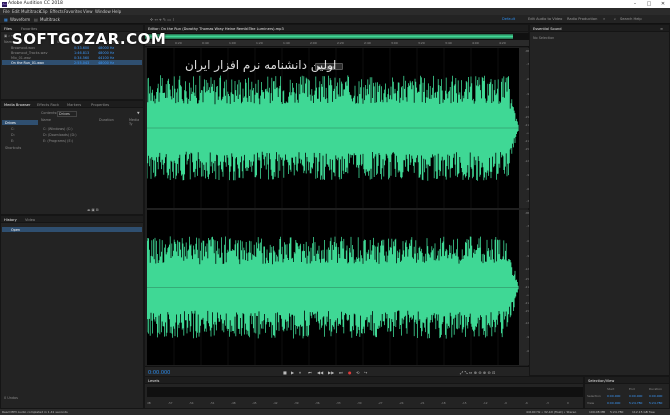 The width and height of the screenshot is (670, 415). Describe the element at coordinates (100, 105) in the screenshot. I see `tab-properties: Properties` at that location.